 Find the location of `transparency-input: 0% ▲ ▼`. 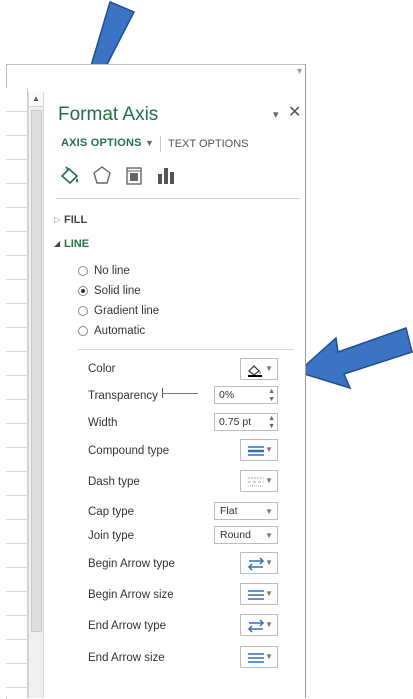

transparency-input: 0% ▲ ▼ is located at coordinates (246, 395).